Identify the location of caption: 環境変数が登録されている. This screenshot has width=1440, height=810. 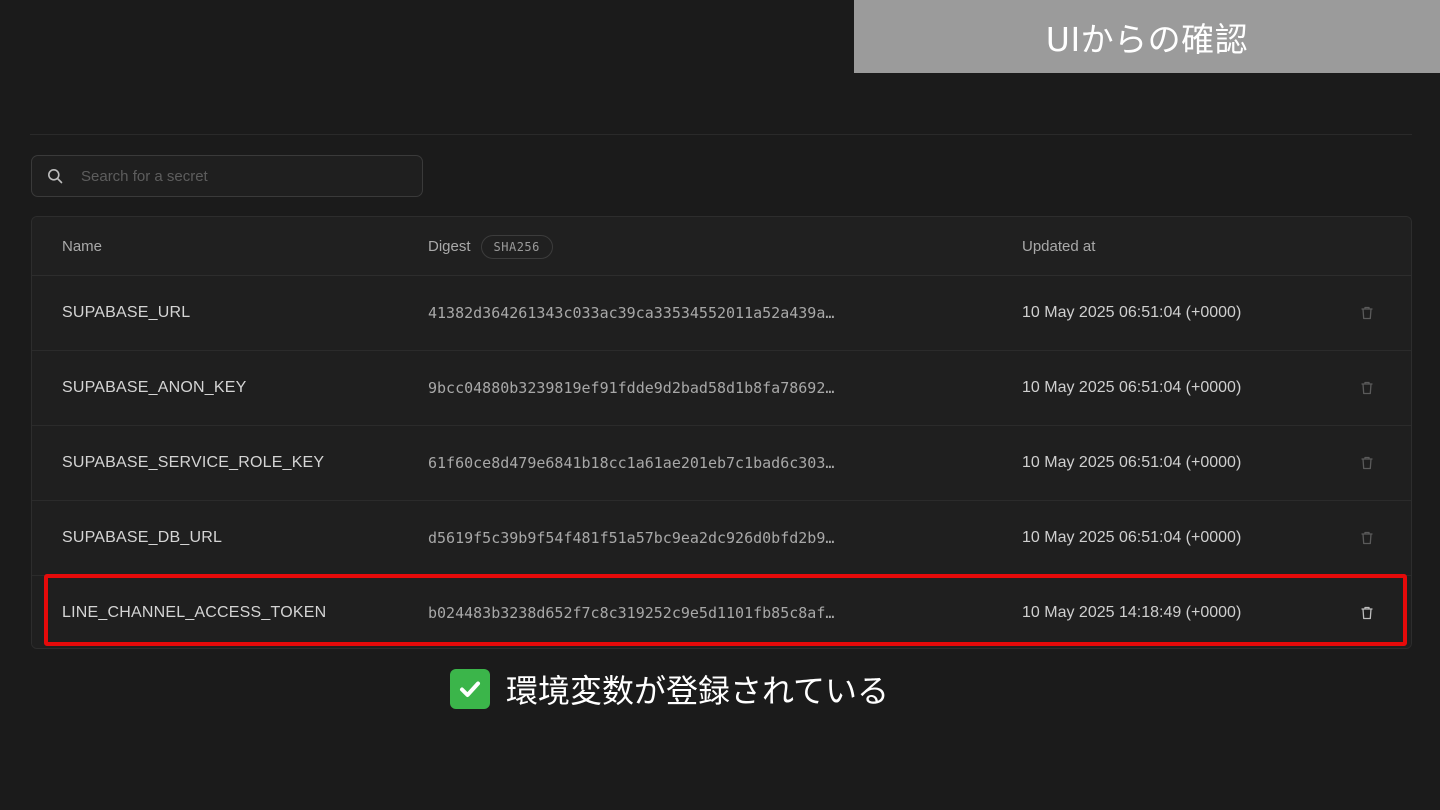
(669, 689).